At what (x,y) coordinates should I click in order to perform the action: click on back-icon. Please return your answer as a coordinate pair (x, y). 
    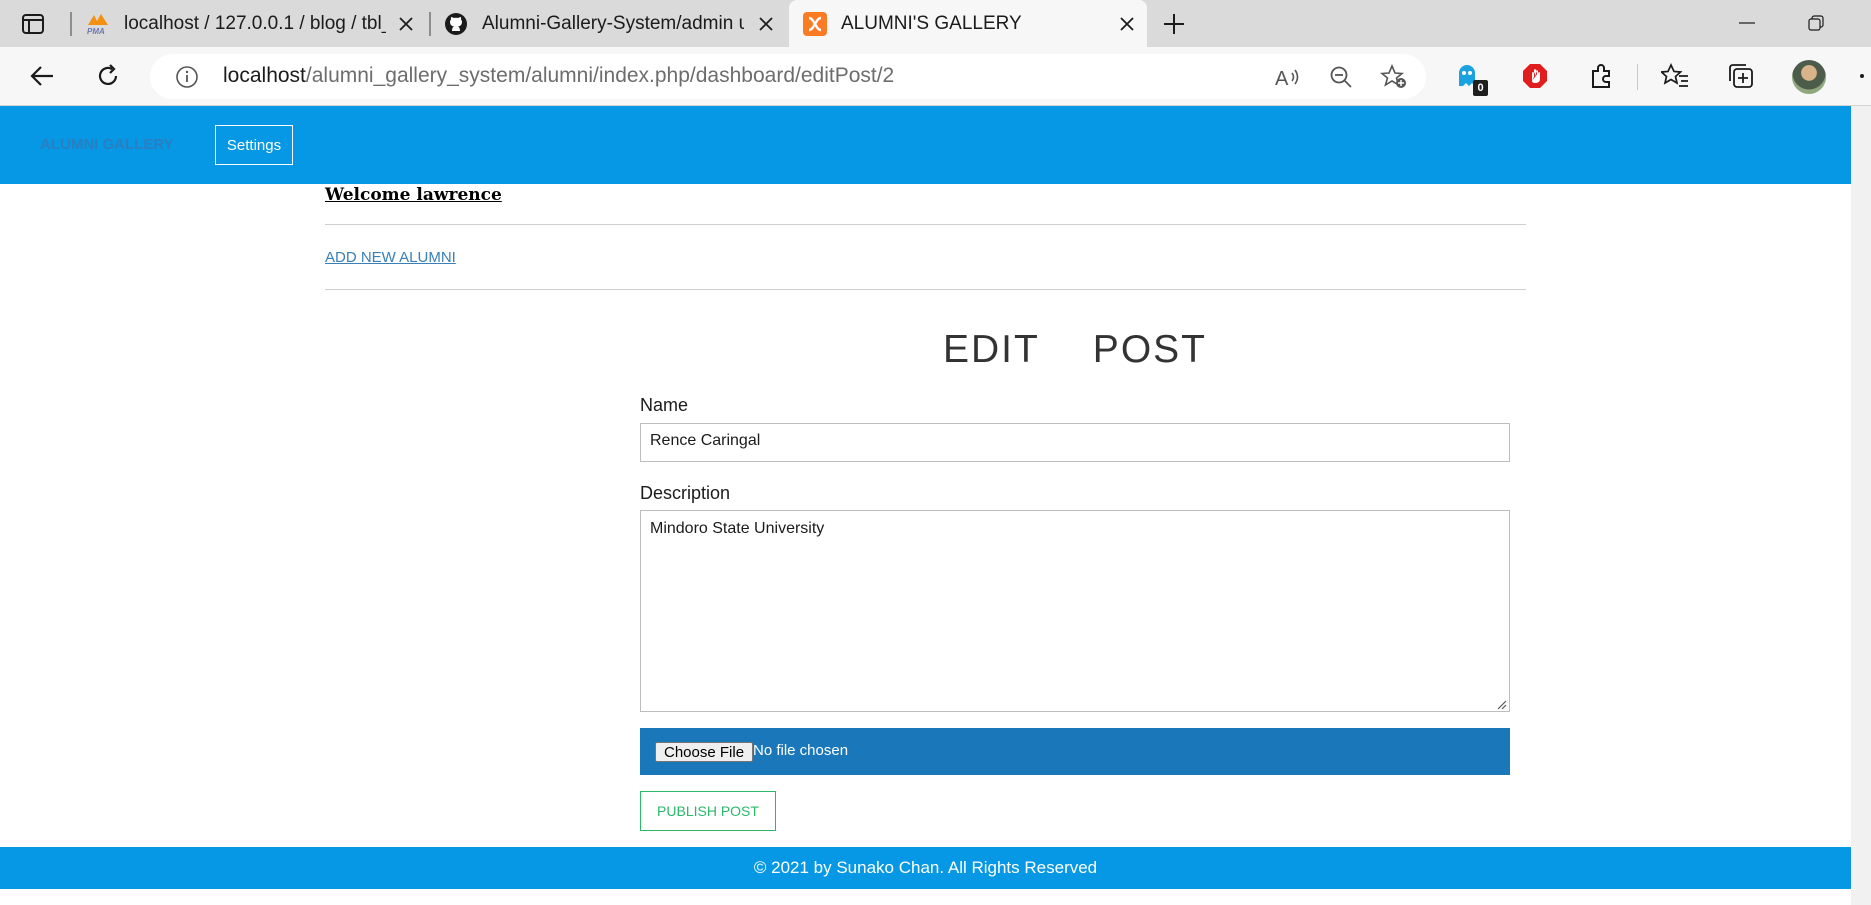
    Looking at the image, I should click on (42, 76).